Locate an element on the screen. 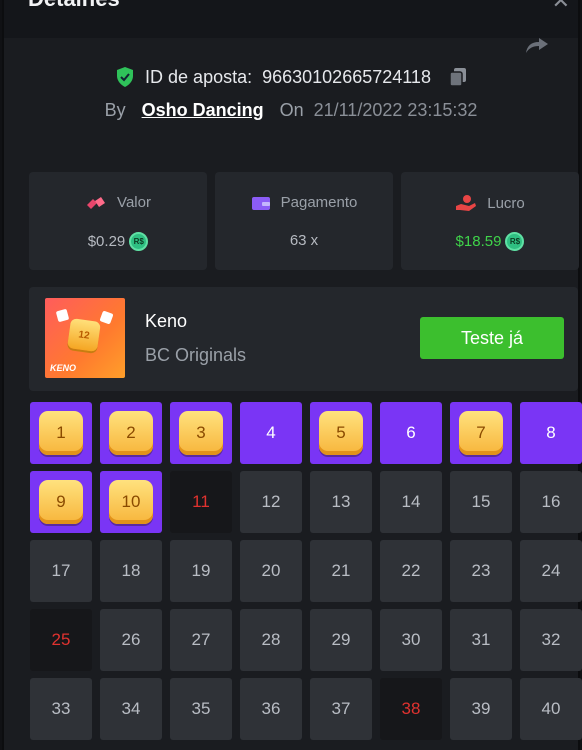 The width and height of the screenshot is (582, 750). keno-cell-number: 40 is located at coordinates (551, 708).